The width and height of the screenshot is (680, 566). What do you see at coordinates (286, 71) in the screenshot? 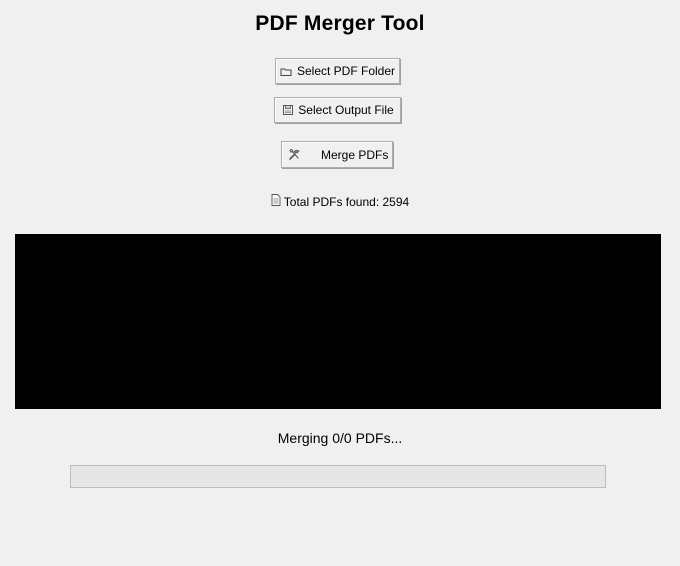
I see `folder-icon` at bounding box center [286, 71].